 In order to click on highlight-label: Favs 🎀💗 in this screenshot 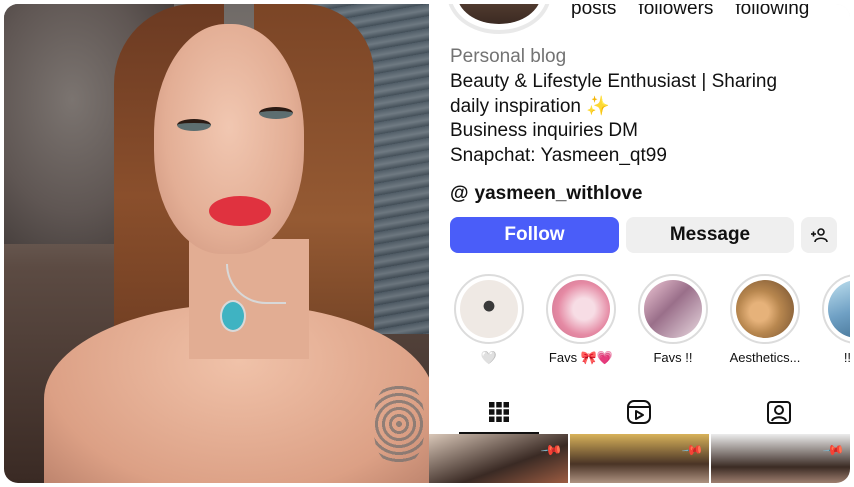, I will do `click(581, 357)`.